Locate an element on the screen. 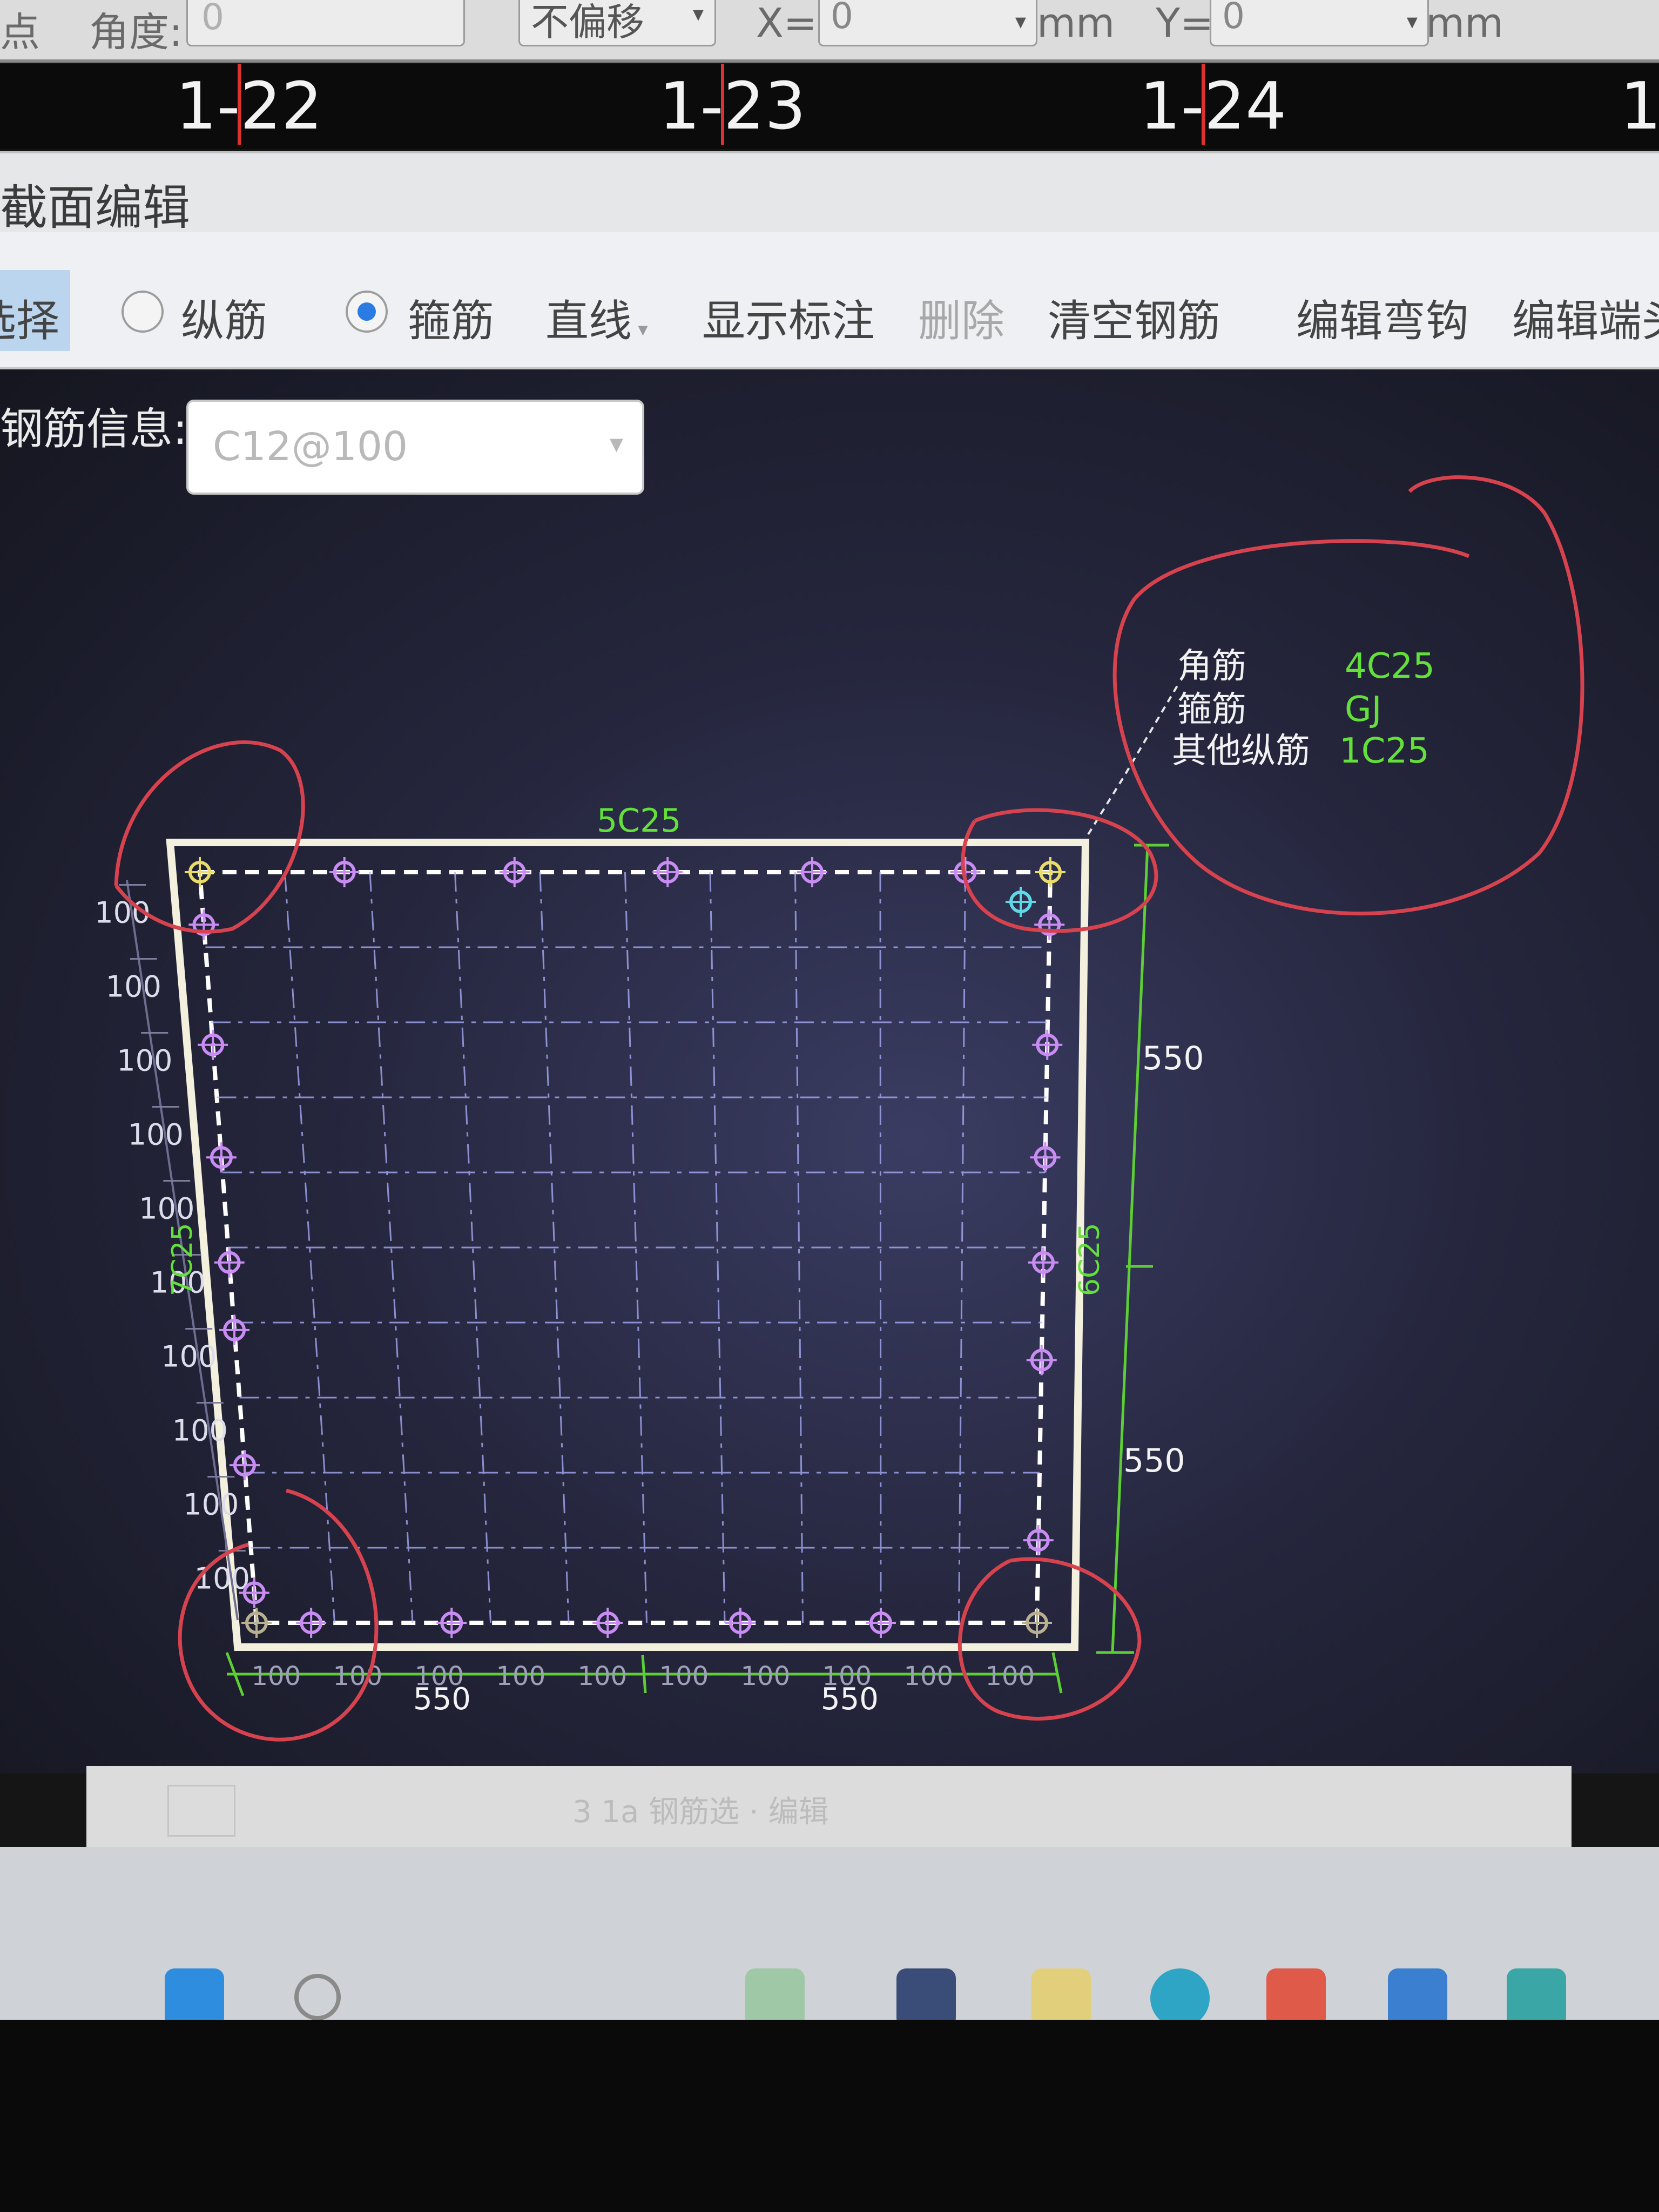 Image resolution: width=1659 pixels, height=2212 pixels. callout-value-stirrup: GJ is located at coordinates (1363, 710).